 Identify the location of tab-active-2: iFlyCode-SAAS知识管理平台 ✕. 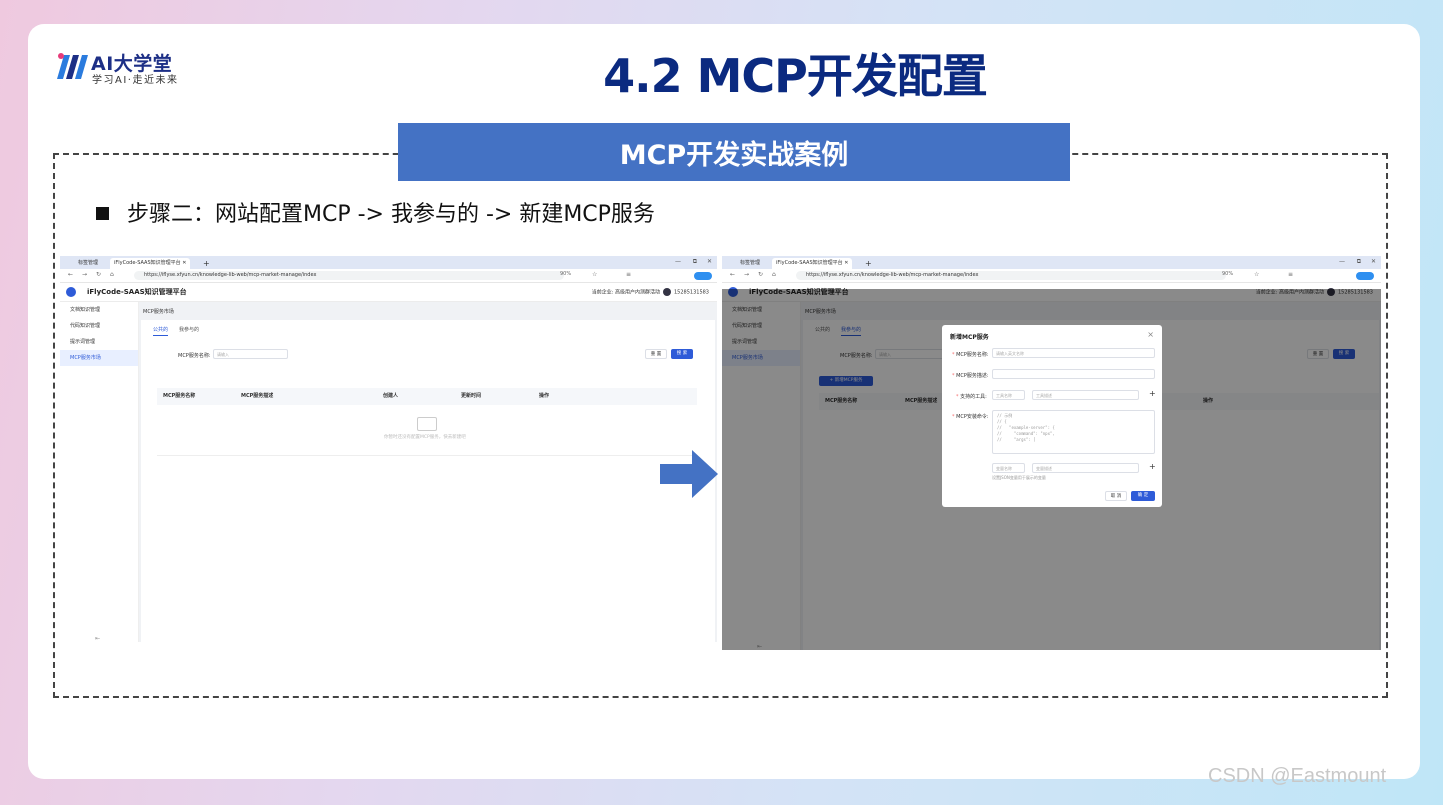
(812, 263).